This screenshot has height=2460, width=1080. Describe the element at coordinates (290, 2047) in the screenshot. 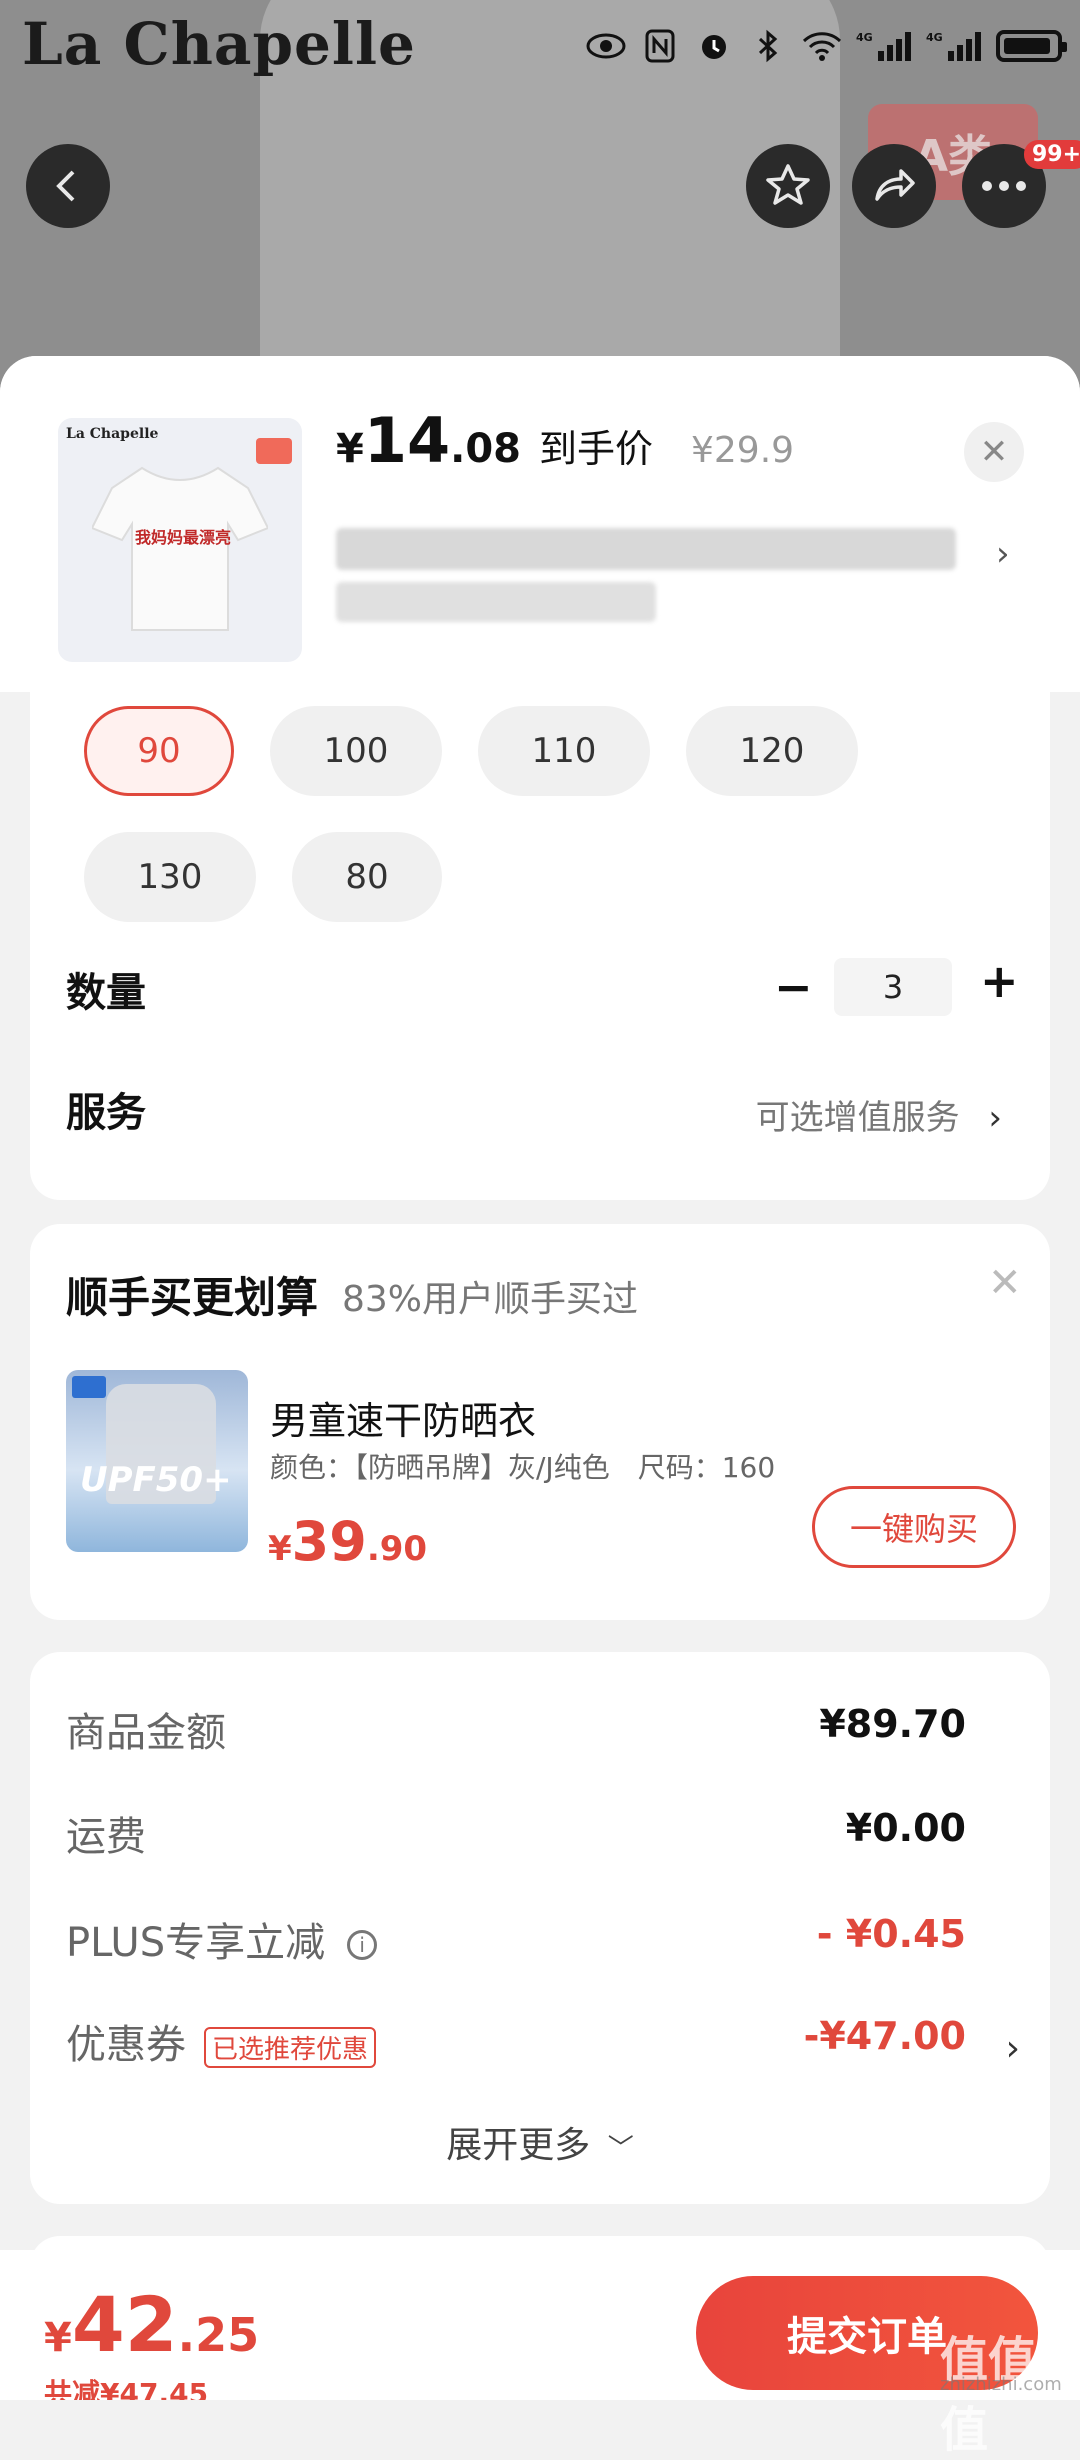

I see `coupon-tag: 已选推荐优惠` at that location.